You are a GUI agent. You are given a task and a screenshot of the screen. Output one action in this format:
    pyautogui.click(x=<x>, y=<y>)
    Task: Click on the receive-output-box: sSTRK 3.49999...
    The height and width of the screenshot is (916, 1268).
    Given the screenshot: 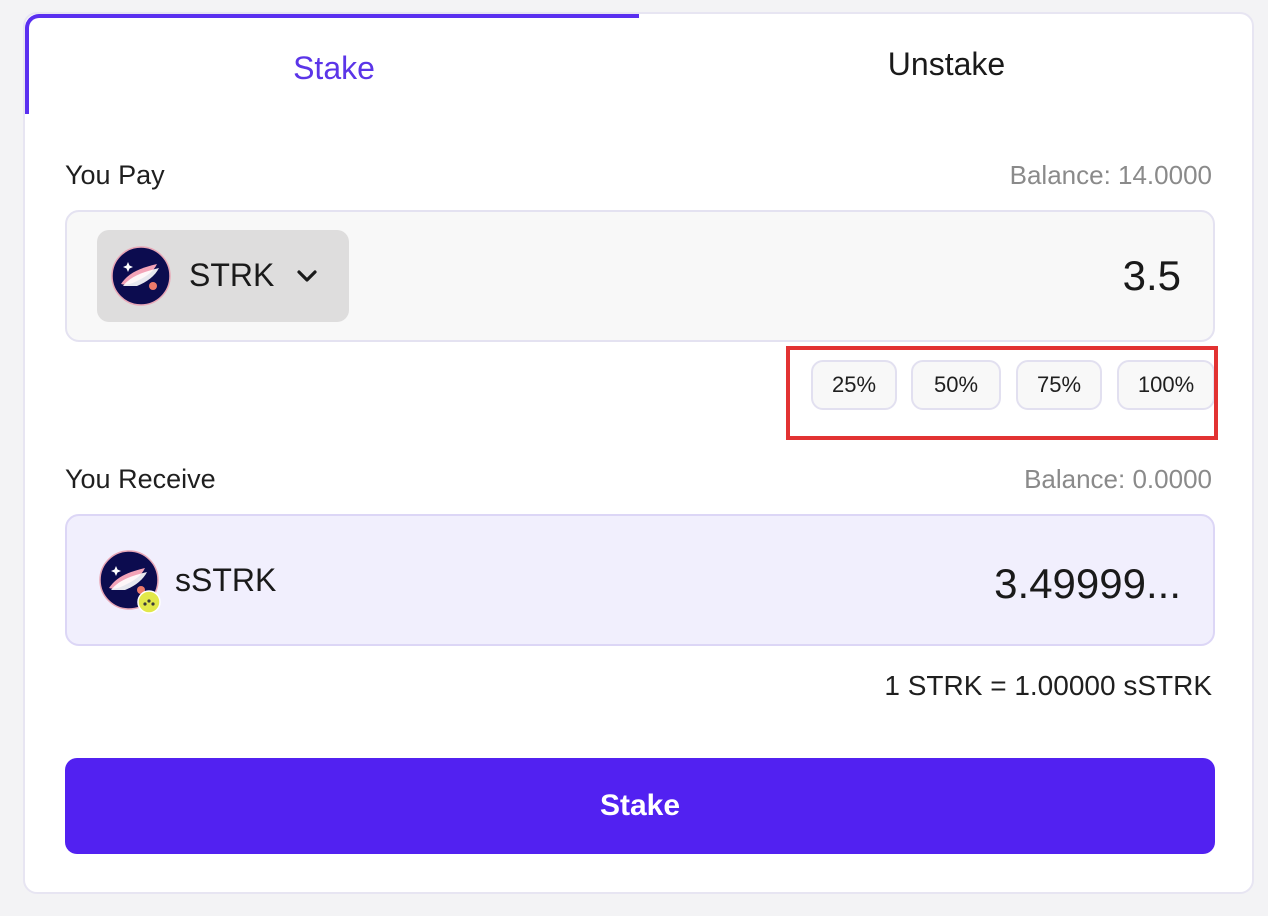 What is the action you would take?
    pyautogui.click(x=640, y=580)
    